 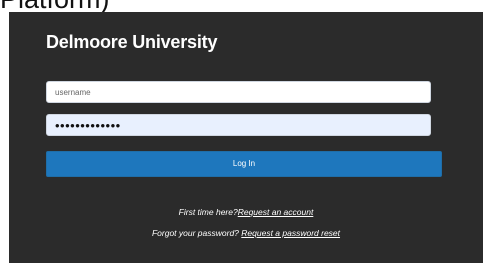 I want to click on university-title: Delmoore University, so click(x=132, y=42).